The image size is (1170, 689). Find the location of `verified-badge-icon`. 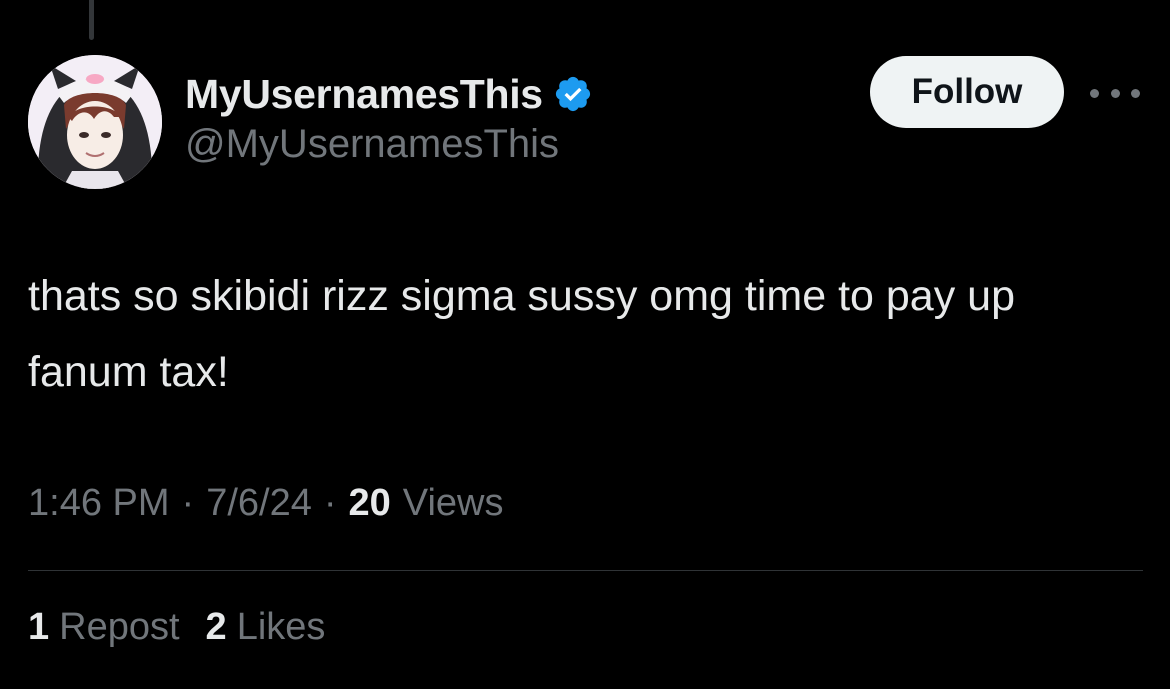

verified-badge-icon is located at coordinates (573, 94).